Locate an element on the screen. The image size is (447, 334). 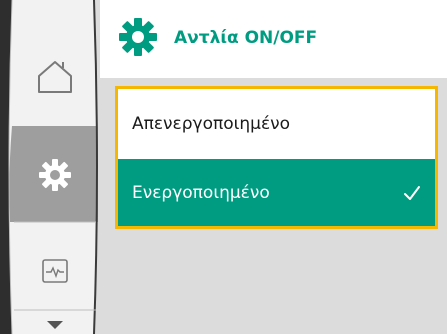
sidebar-scroll-down is located at coordinates (55, 325).